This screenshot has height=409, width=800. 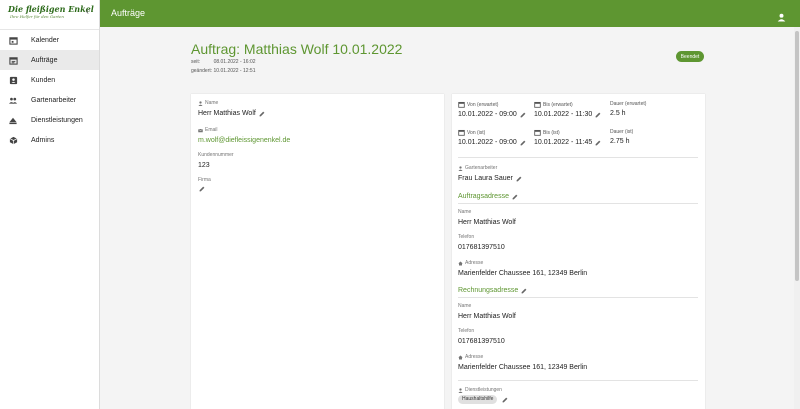 What do you see at coordinates (450, 13) in the screenshot?
I see `app-bar: Aufträge` at bounding box center [450, 13].